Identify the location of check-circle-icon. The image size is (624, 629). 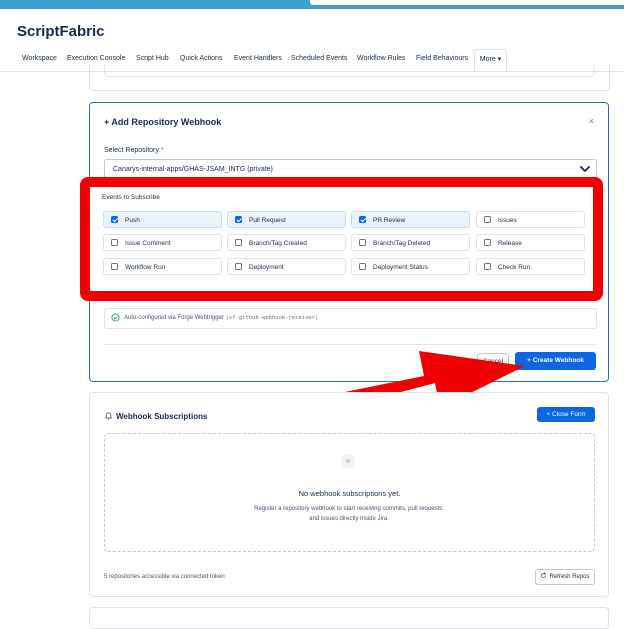
(115, 317).